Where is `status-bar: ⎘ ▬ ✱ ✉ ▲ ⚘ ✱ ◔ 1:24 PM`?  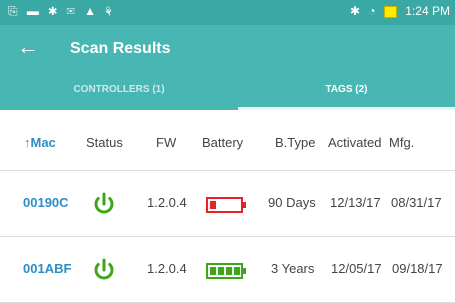 status-bar: ⎘ ▬ ✱ ✉ ▲ ⚘ ✱ ◔ 1:24 PM is located at coordinates (227, 12).